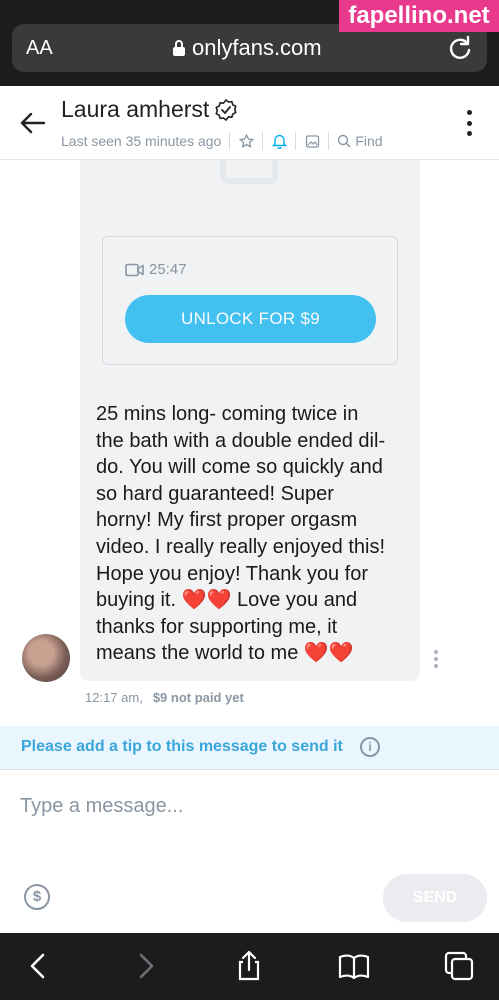 Image resolution: width=499 pixels, height=1000 pixels. I want to click on find-button: Find, so click(360, 141).